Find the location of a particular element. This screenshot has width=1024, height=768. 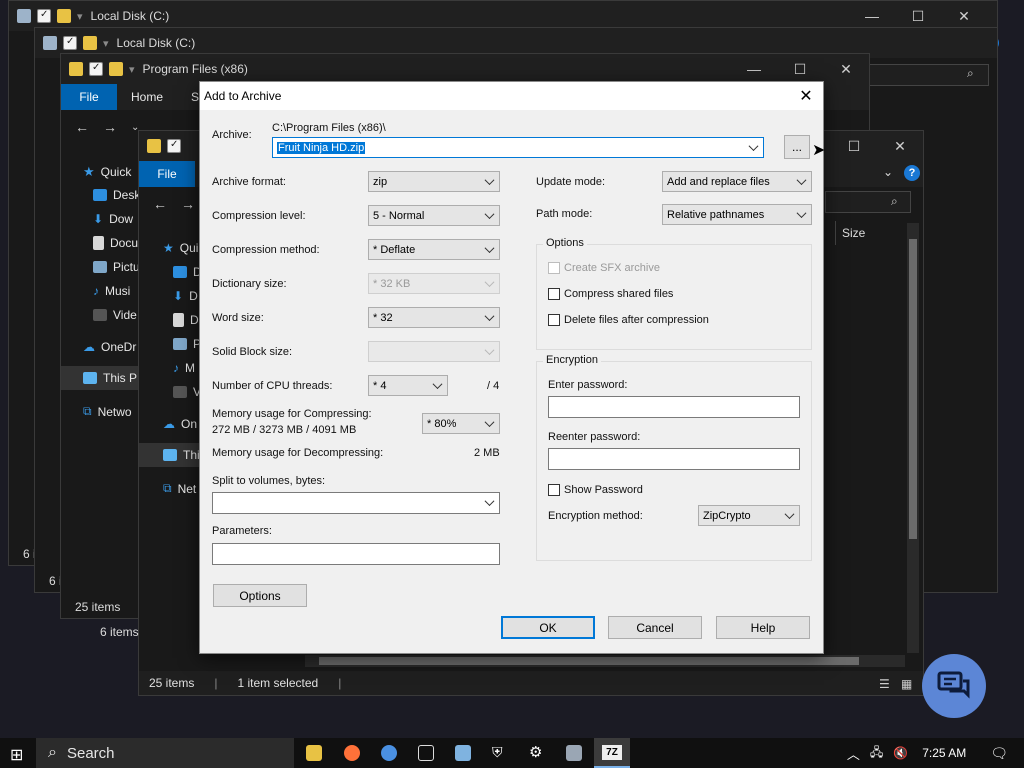

clock: 7:25 AM is located at coordinates (944, 753).